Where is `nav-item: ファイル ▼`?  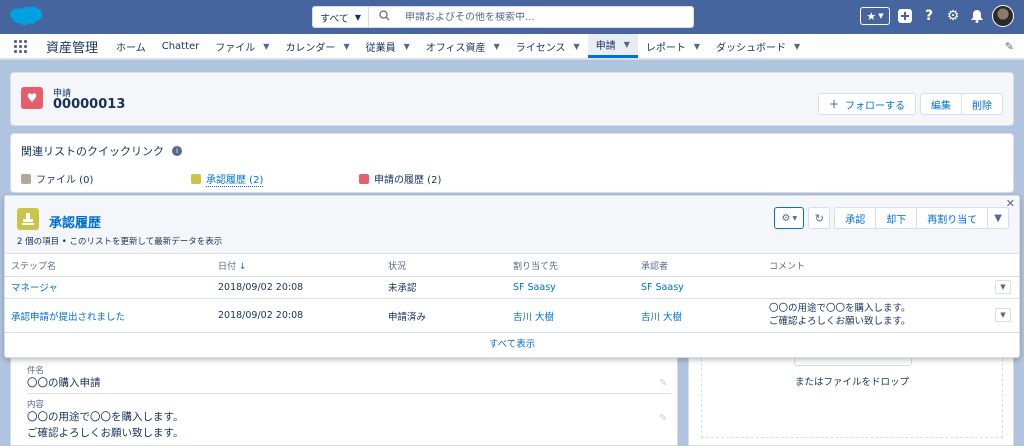 nav-item: ファイル ▼ is located at coordinates (242, 46).